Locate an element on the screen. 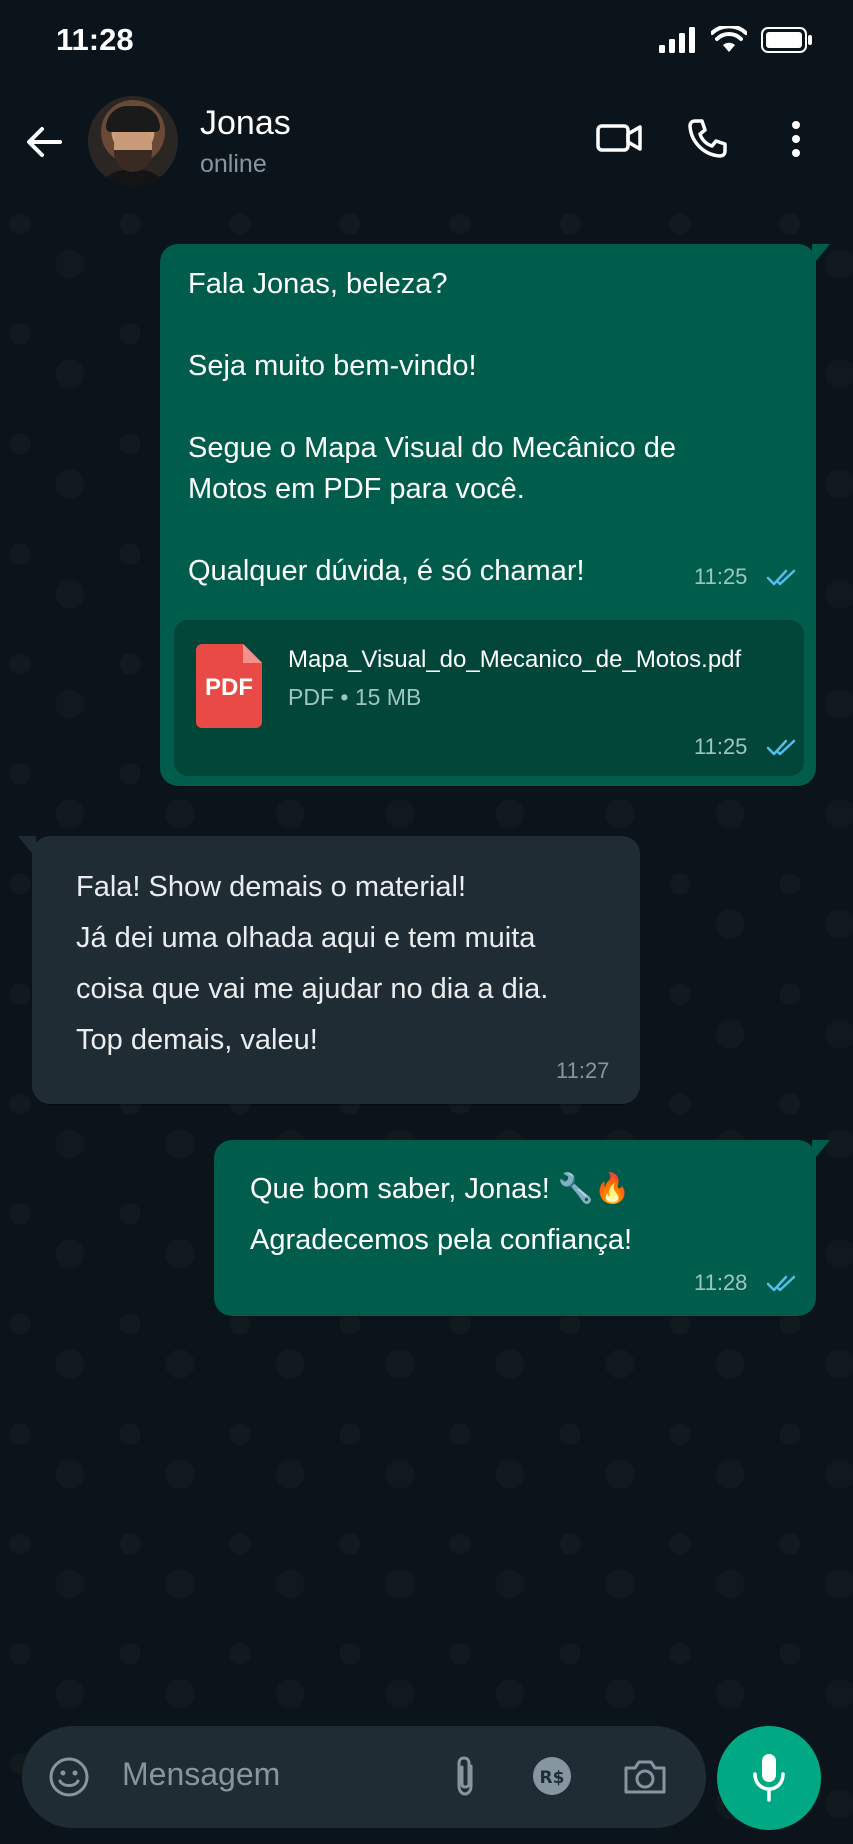  contact-status: online is located at coordinates (233, 164).